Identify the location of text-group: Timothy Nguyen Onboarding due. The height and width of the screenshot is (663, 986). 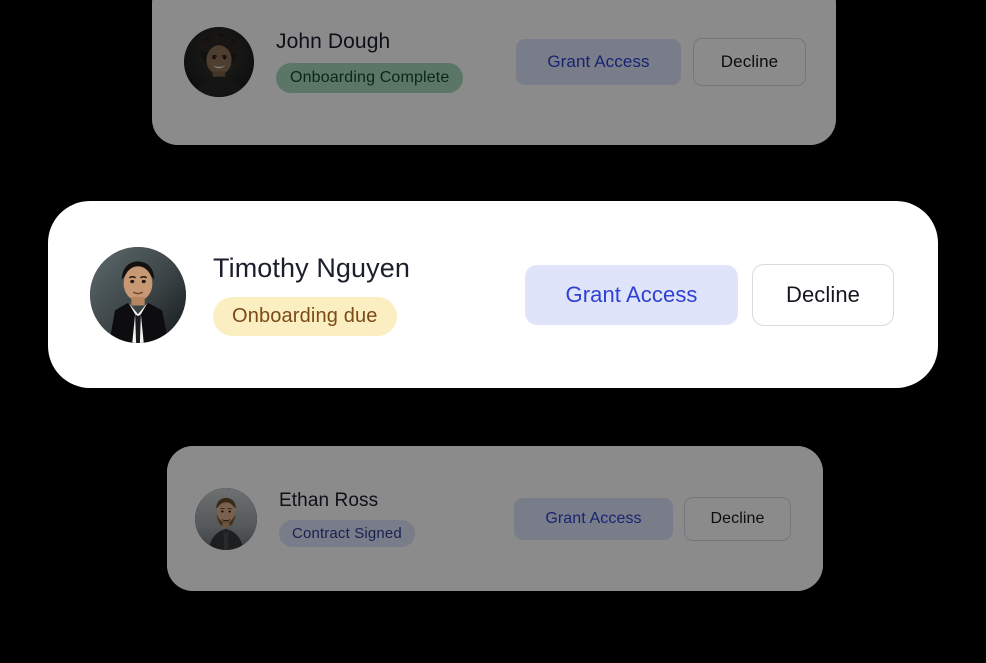
(311, 294).